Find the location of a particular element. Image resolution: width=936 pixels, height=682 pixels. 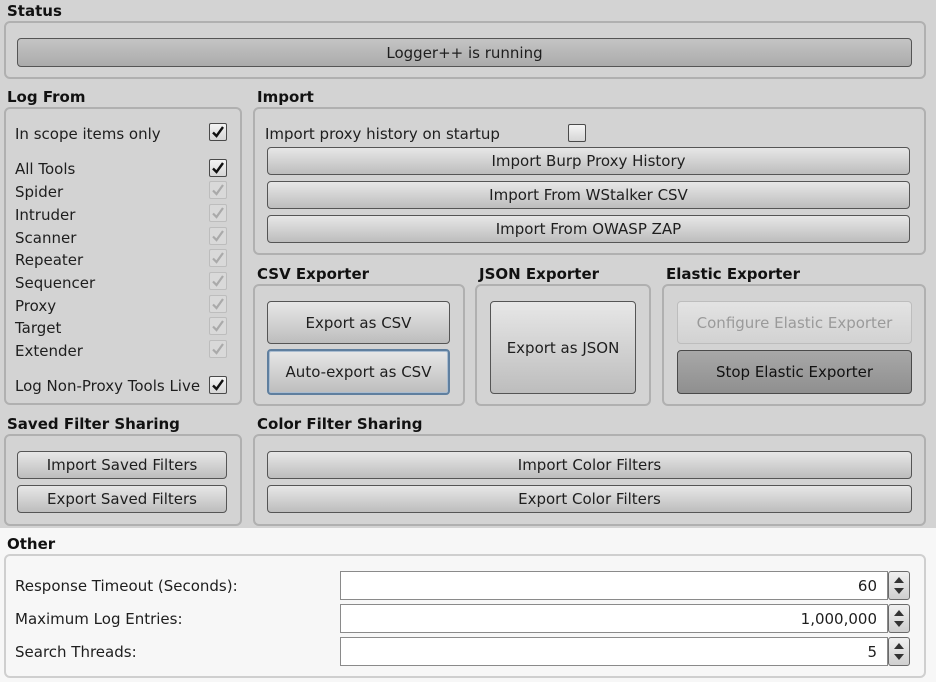

response-timeout-value: 60 is located at coordinates (867, 585).